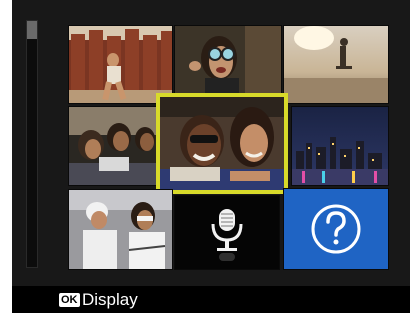  Describe the element at coordinates (228, 60) in the screenshot. I see `photo-thumbnail-sunglasses` at that location.